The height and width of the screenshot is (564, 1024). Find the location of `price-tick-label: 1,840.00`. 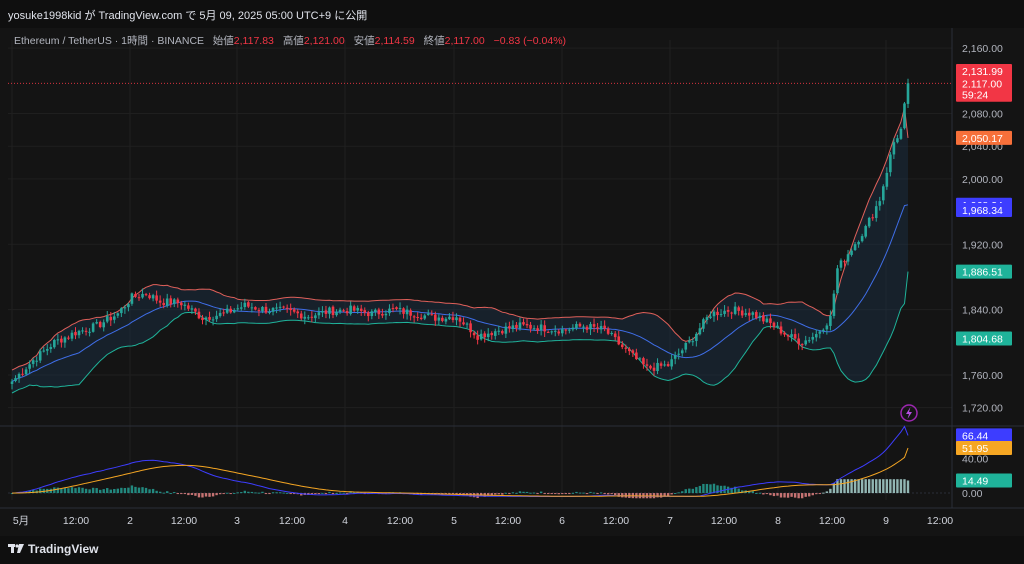

price-tick-label: 1,840.00 is located at coordinates (982, 311).